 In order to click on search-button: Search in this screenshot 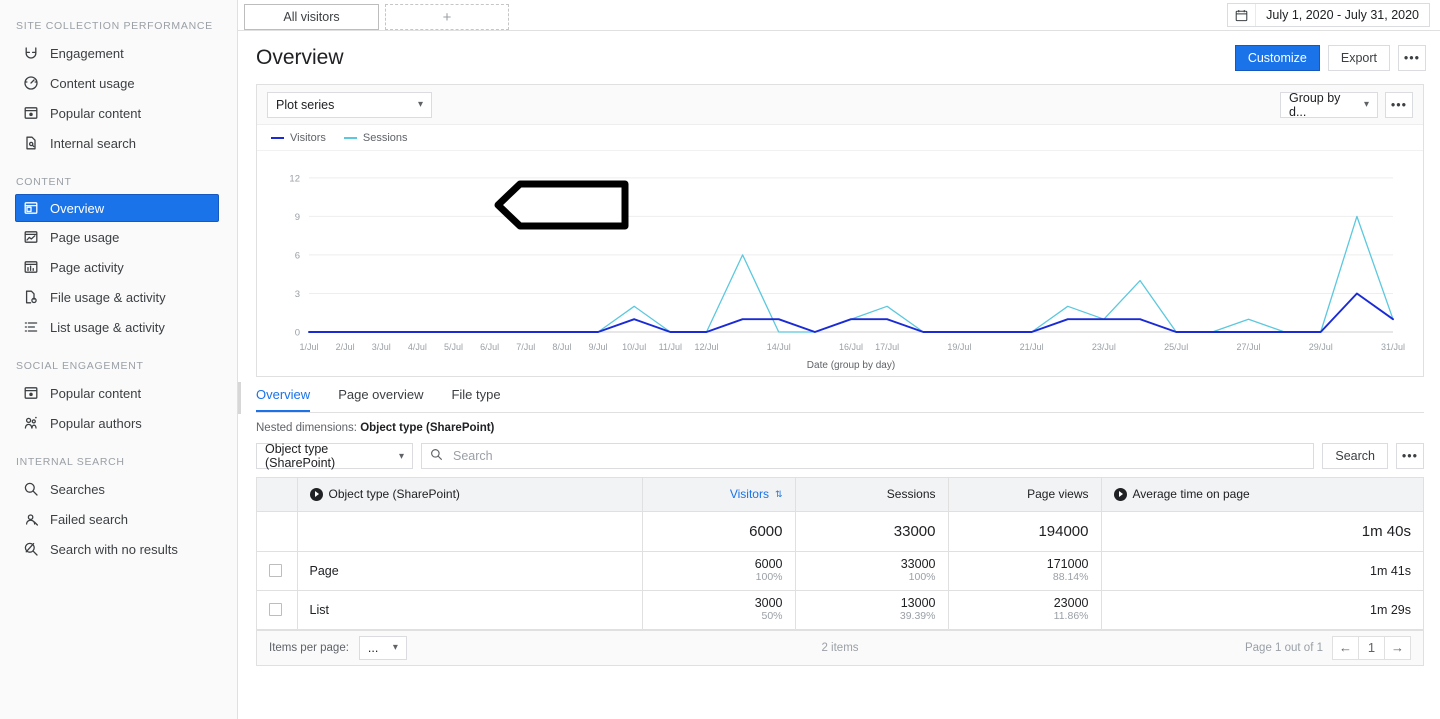, I will do `click(1355, 456)`.